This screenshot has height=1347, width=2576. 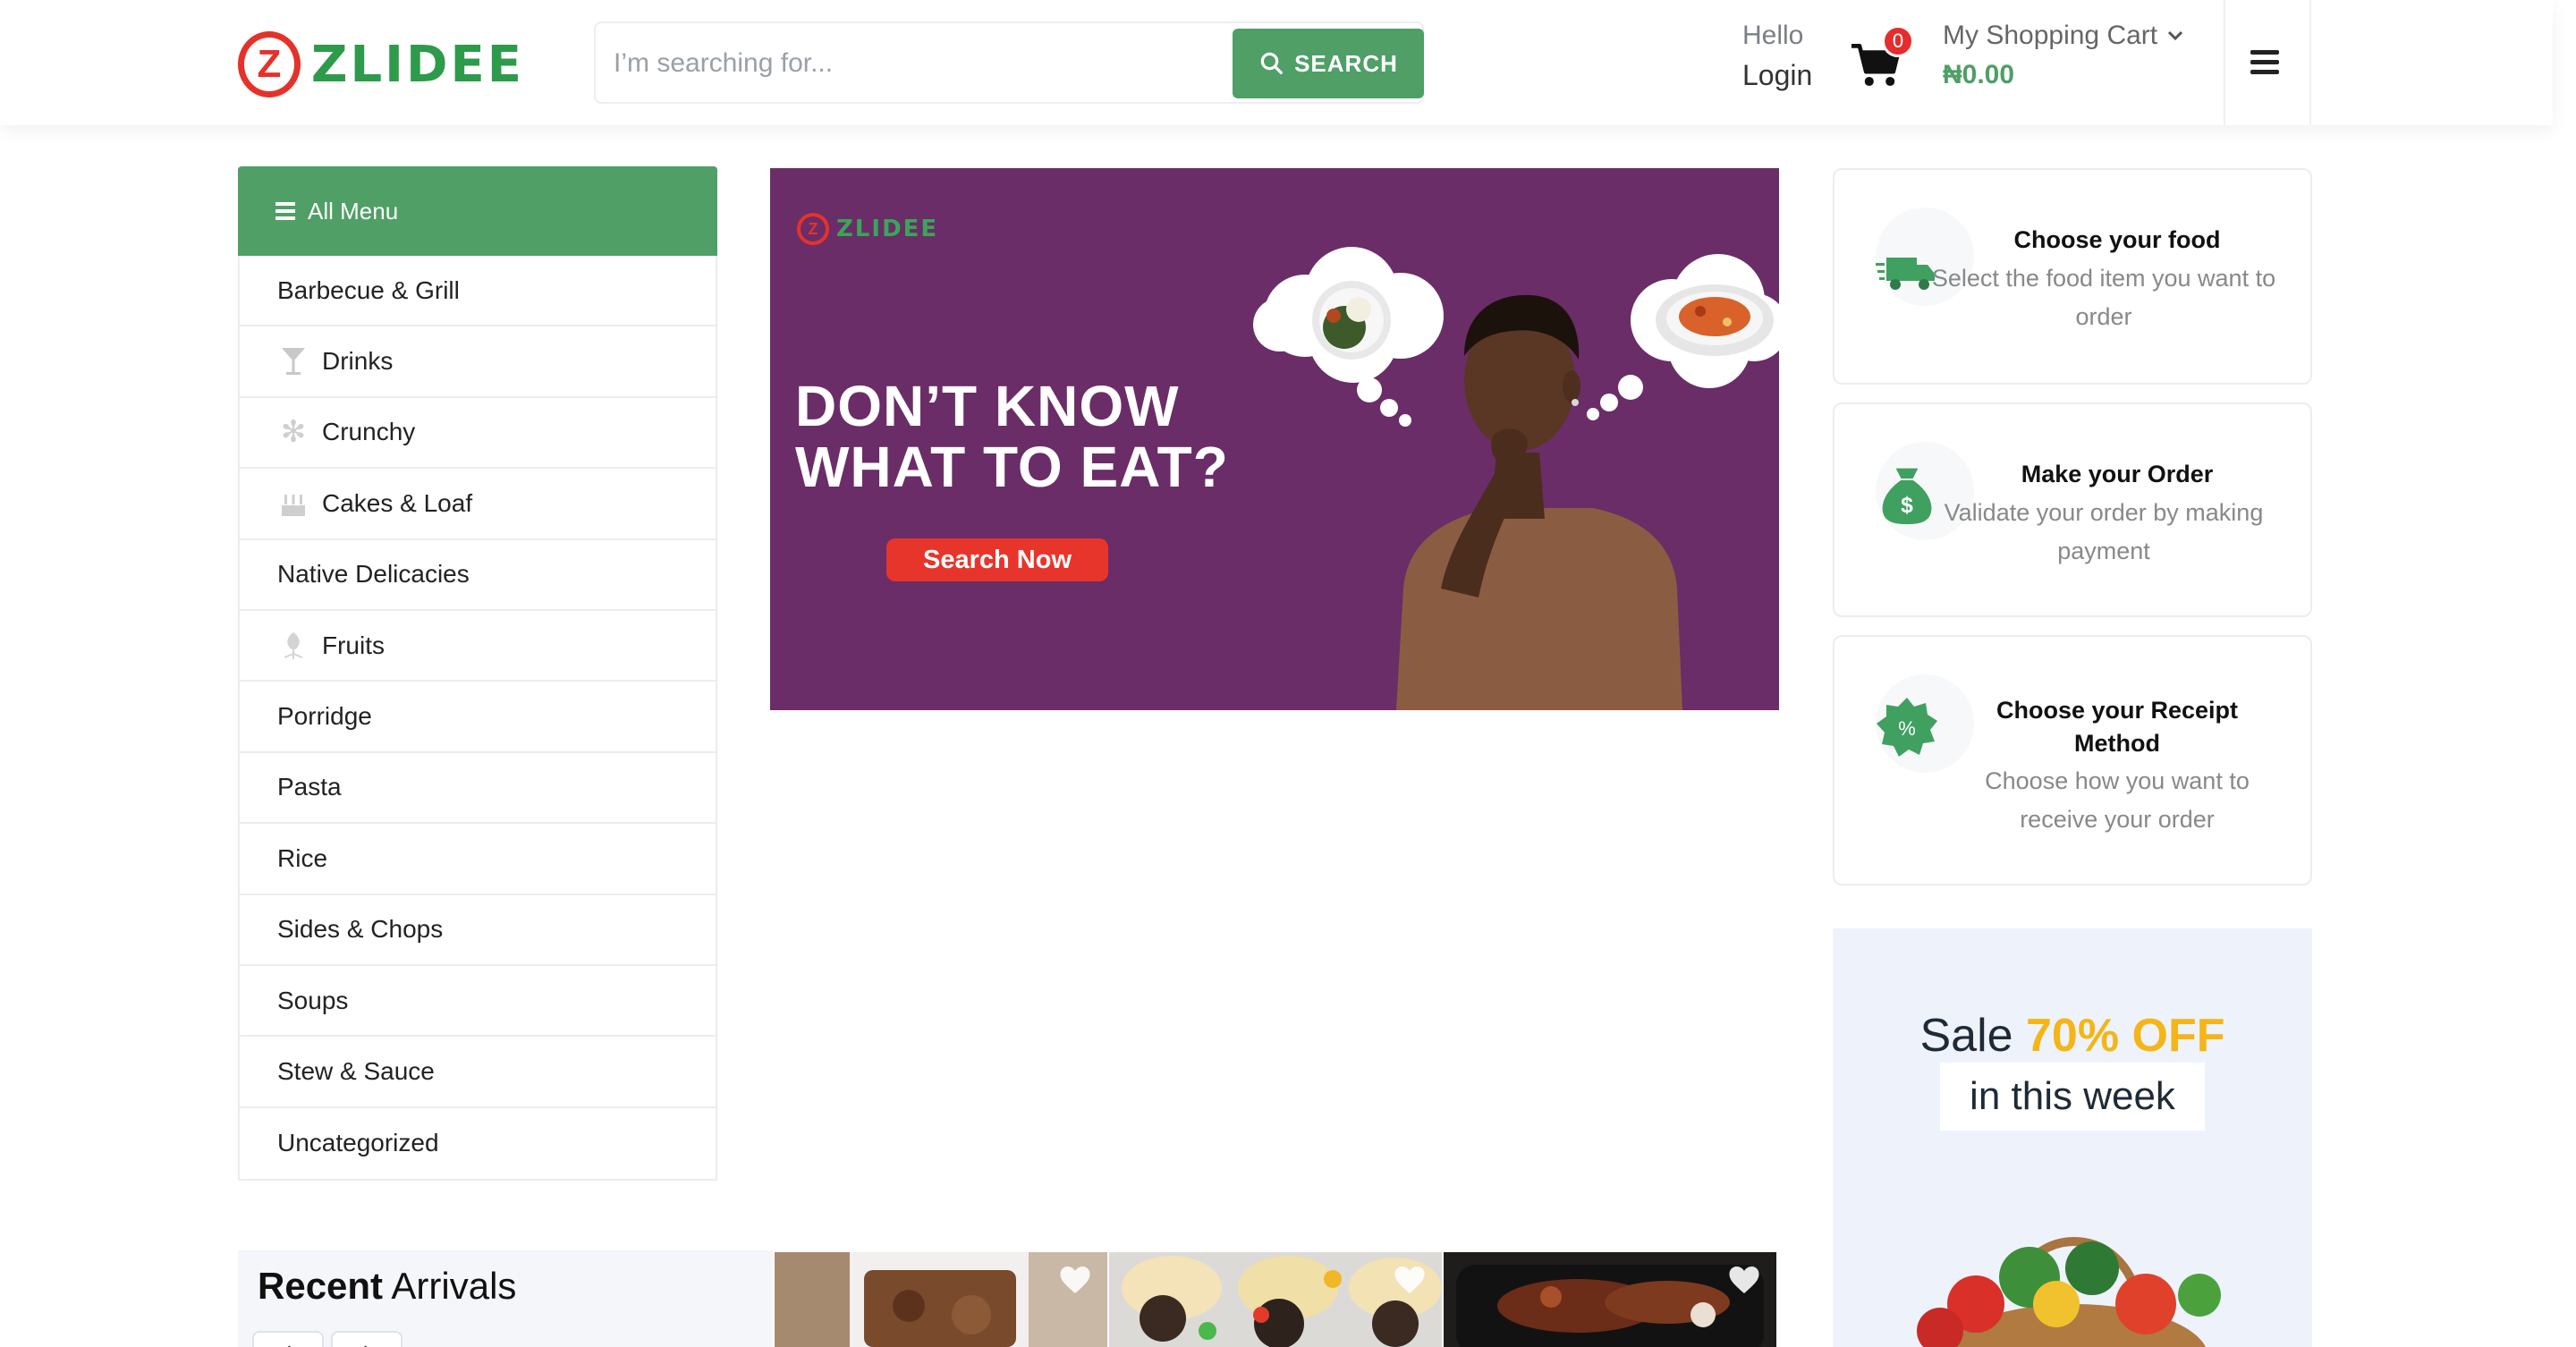 I want to click on cart-title: My Shopping Cart, so click(x=2050, y=35).